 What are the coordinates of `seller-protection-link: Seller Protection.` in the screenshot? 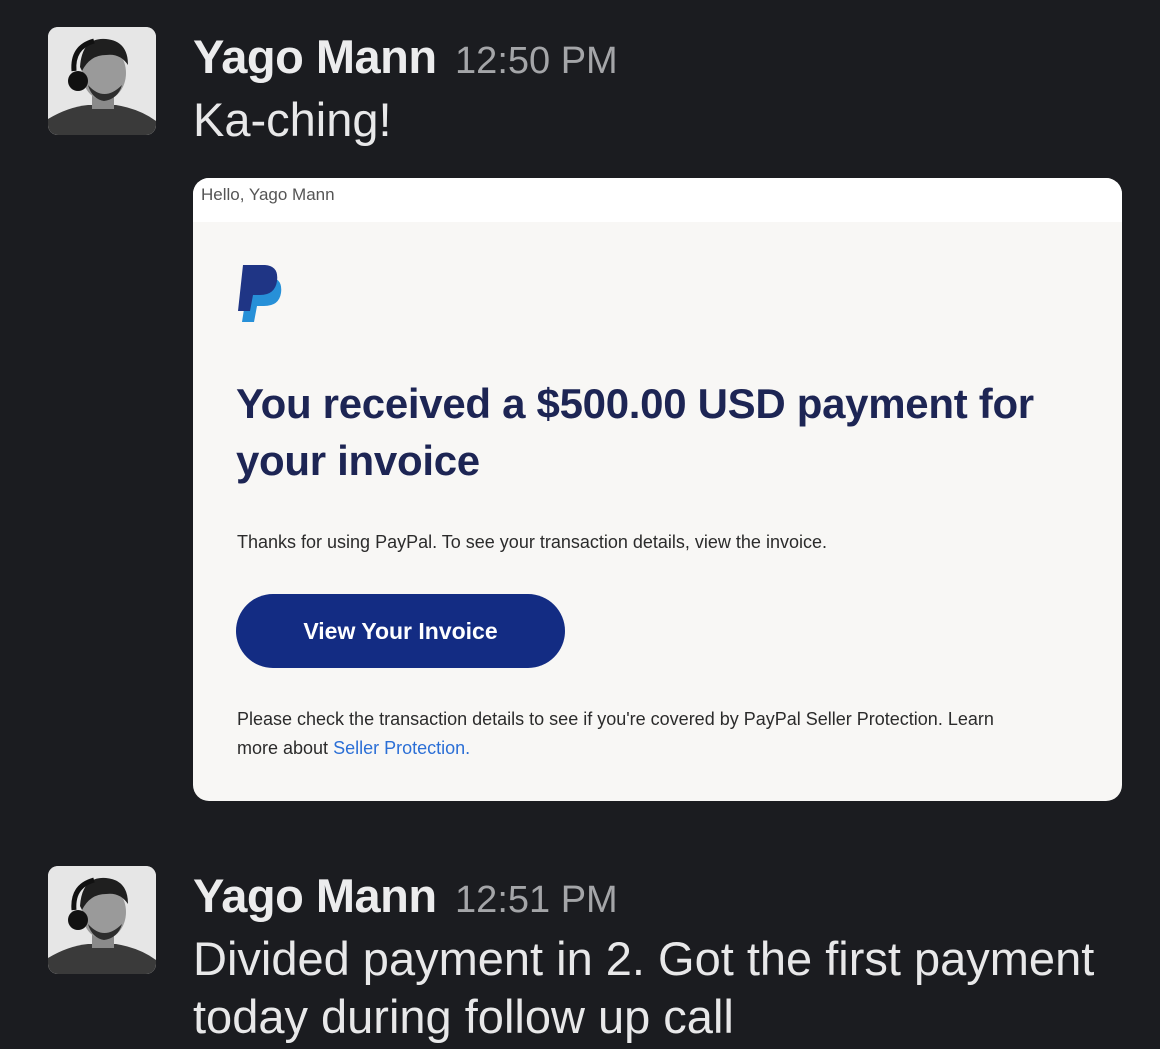 It's located at (401, 748).